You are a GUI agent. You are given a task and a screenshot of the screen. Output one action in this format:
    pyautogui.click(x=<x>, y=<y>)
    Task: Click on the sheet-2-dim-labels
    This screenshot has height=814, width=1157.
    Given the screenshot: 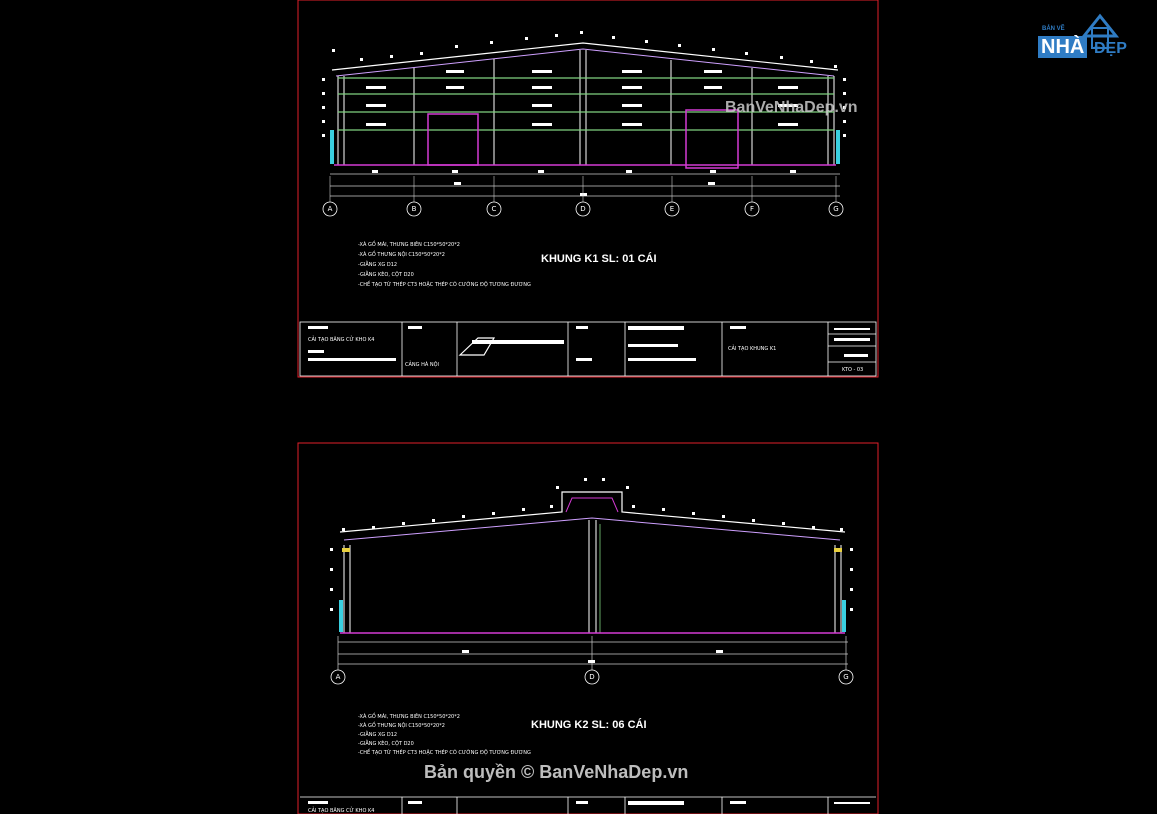 What is the action you would take?
    pyautogui.click(x=592, y=656)
    